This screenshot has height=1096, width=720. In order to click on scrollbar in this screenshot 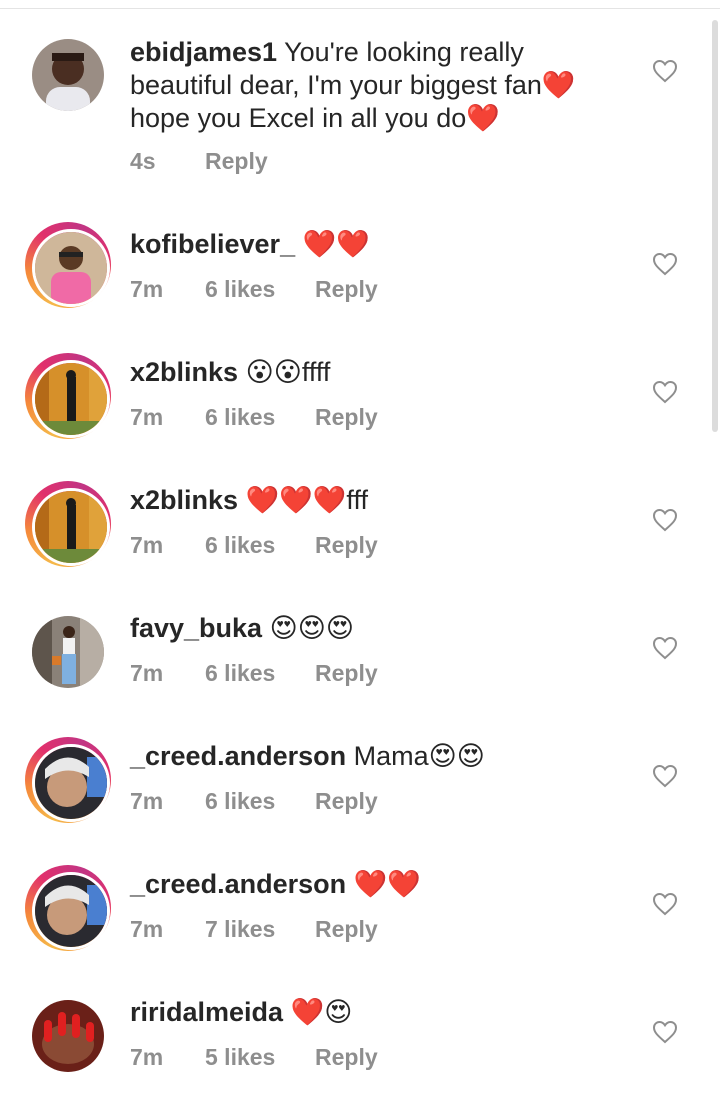, I will do `click(715, 226)`.